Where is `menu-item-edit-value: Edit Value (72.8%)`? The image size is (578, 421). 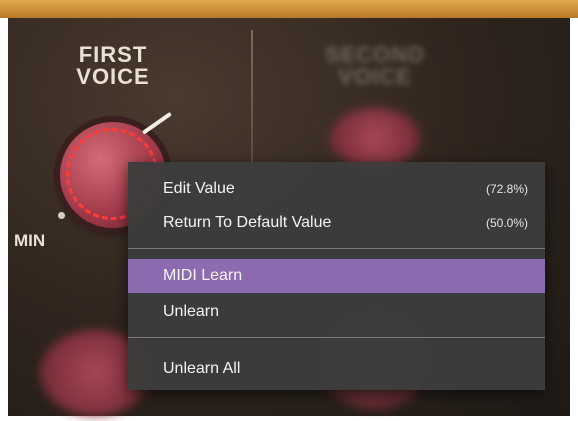 menu-item-edit-value: Edit Value (72.8%) is located at coordinates (336, 189).